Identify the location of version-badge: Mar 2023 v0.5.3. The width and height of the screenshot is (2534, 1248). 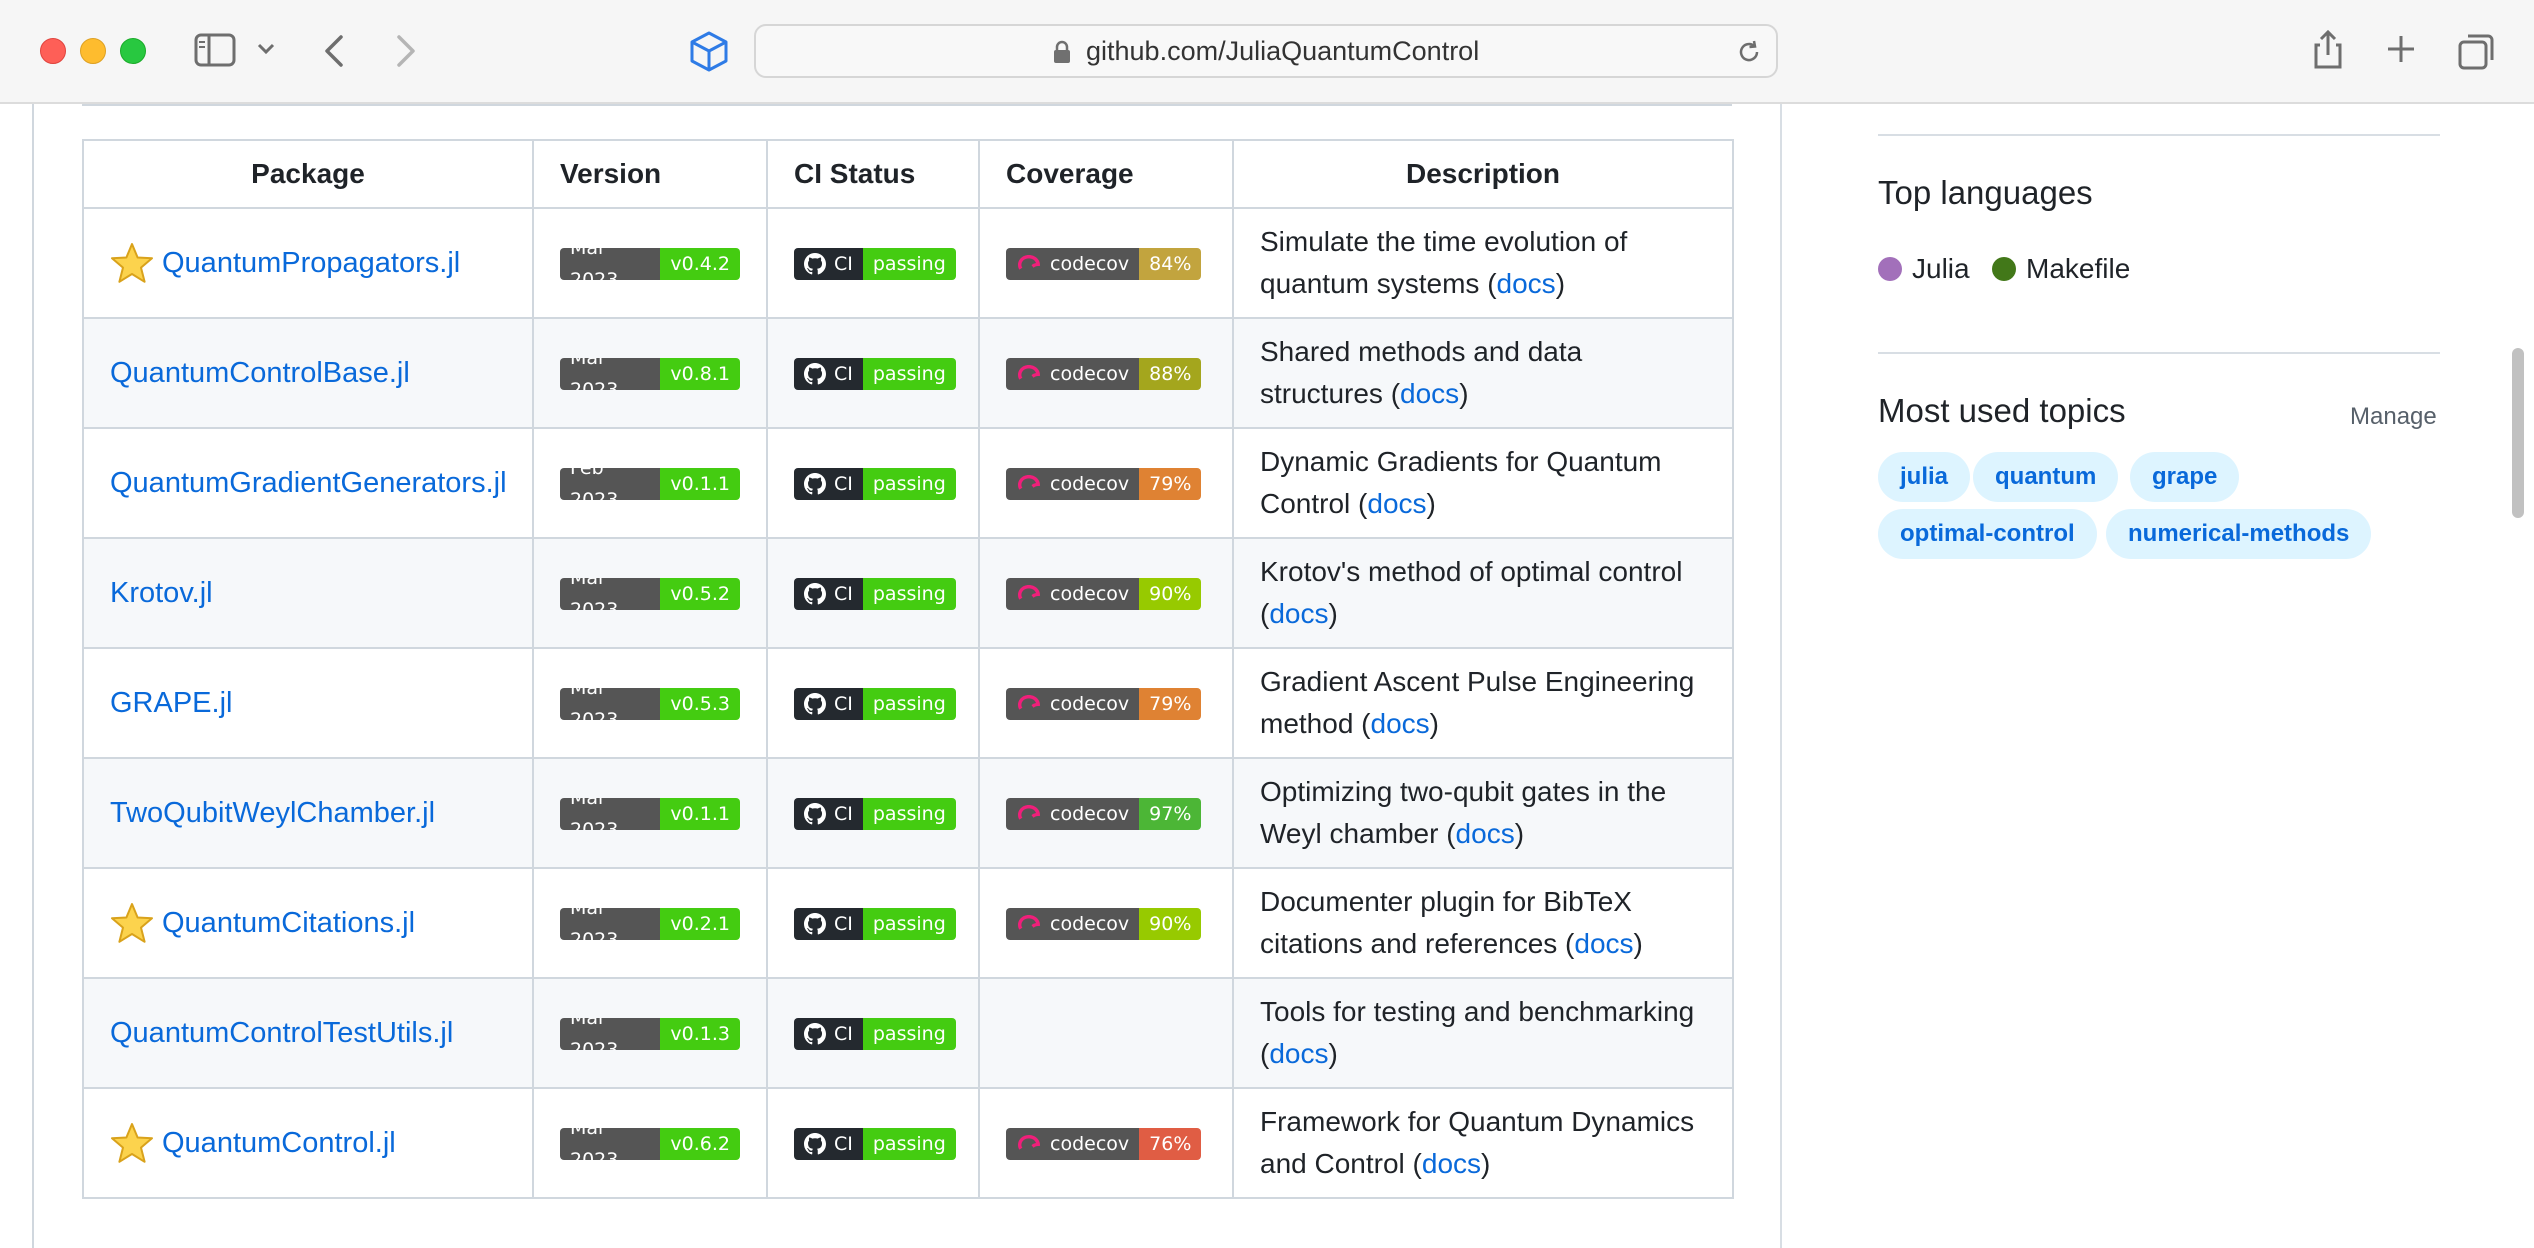
(650, 703).